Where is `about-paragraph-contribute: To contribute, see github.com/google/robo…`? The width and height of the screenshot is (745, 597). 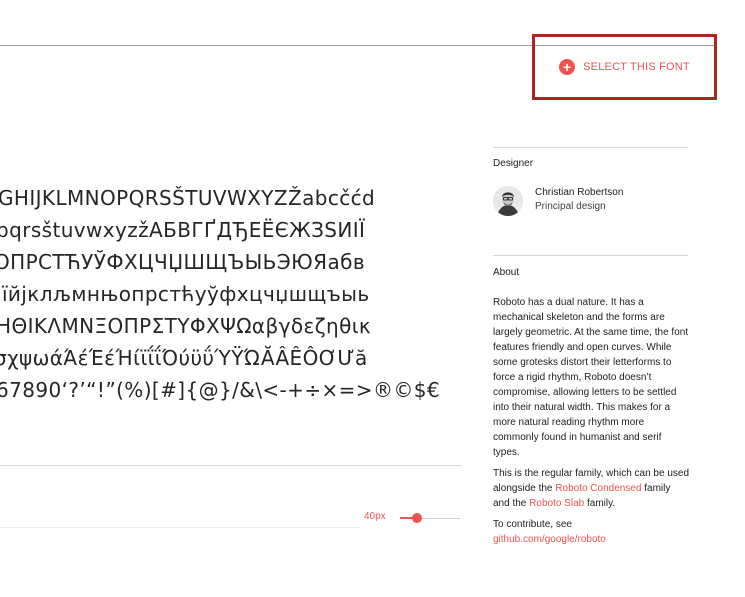
about-paragraph-contribute: To contribute, see github.com/google/robo… is located at coordinates (591, 532).